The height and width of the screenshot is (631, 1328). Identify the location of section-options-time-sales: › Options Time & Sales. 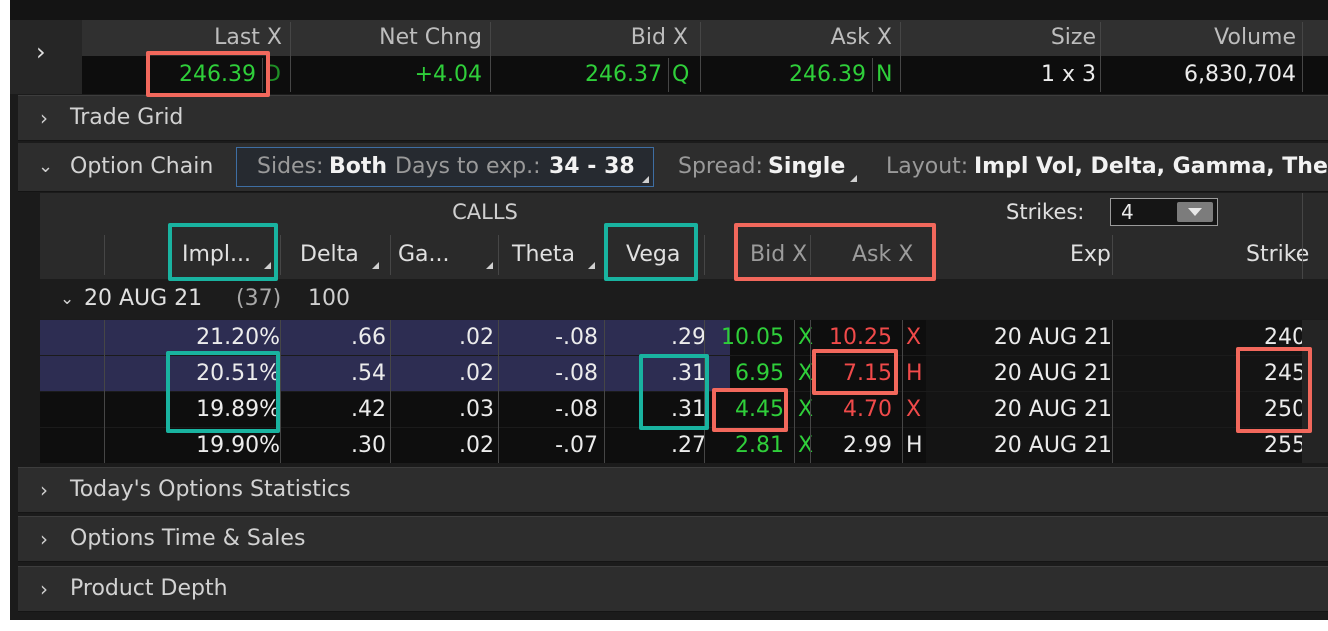
(673, 539).